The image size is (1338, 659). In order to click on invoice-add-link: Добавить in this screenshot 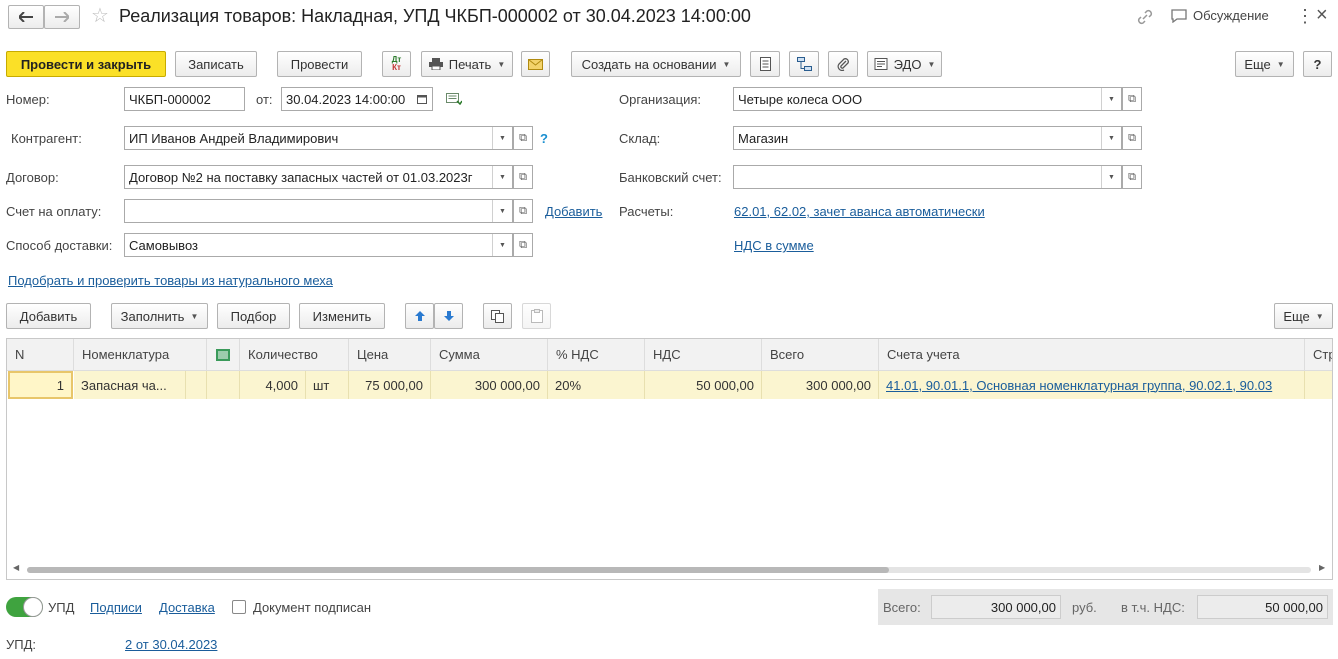, I will do `click(573, 211)`.